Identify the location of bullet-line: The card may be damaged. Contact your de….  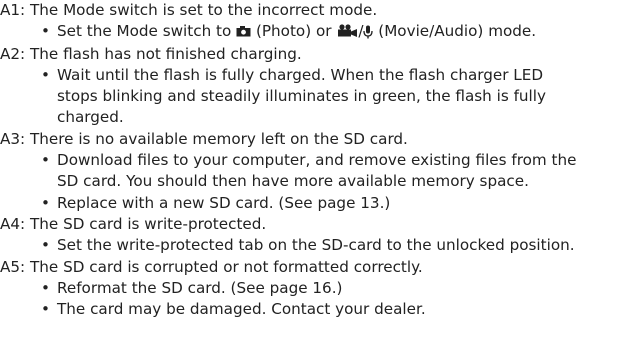
(241, 309).